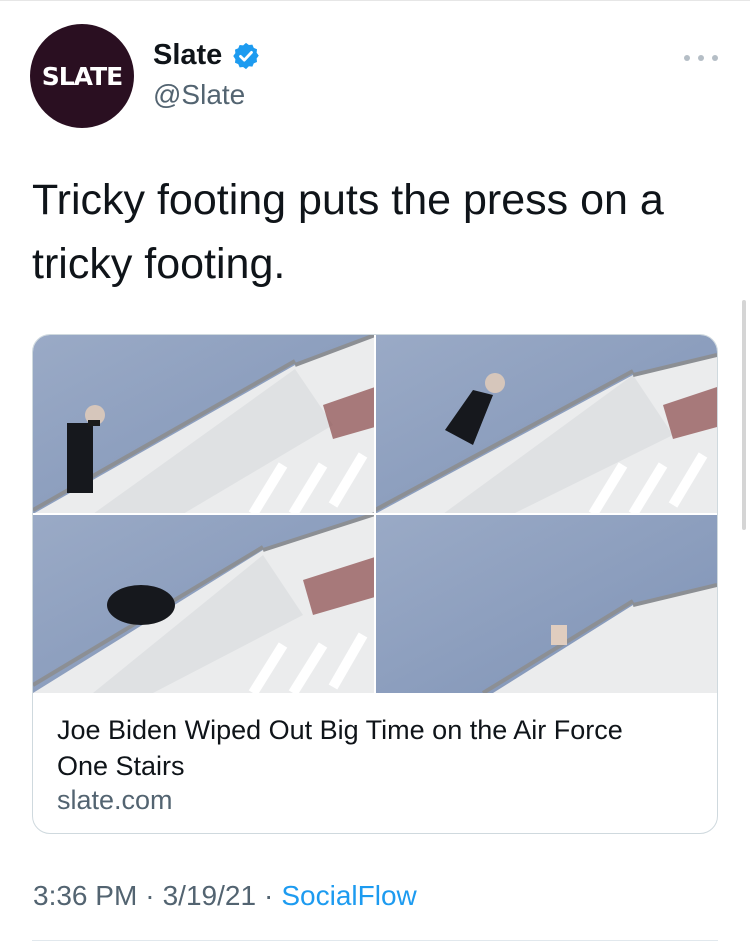 The image size is (750, 948). I want to click on bottom-divider, so click(375, 940).